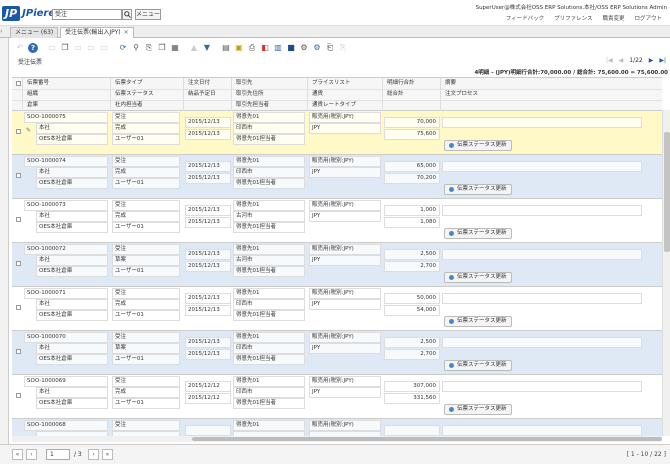 This screenshot has height=464, width=670. I want to click on column-header: 取引先, so click(270, 83).